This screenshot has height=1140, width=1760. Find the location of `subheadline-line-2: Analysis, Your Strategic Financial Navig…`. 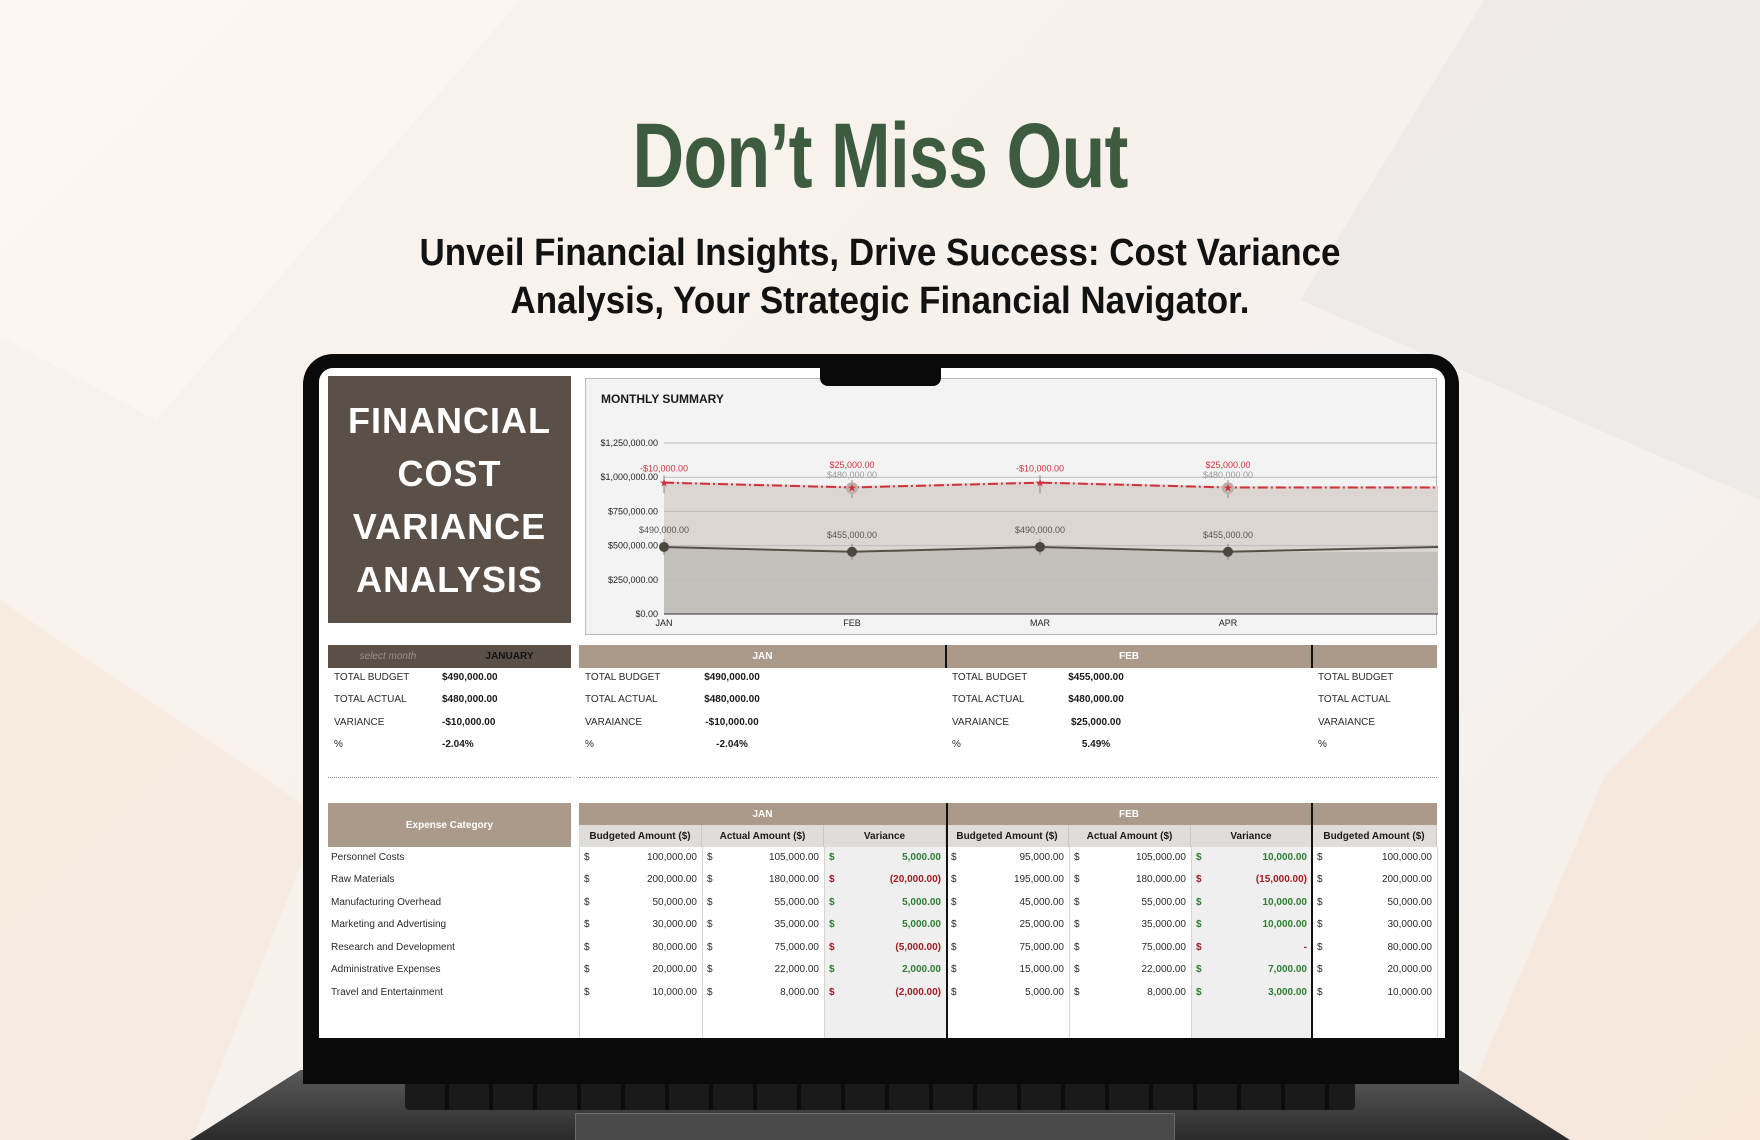

subheadline-line-2: Analysis, Your Strategic Financial Navig… is located at coordinates (880, 301).